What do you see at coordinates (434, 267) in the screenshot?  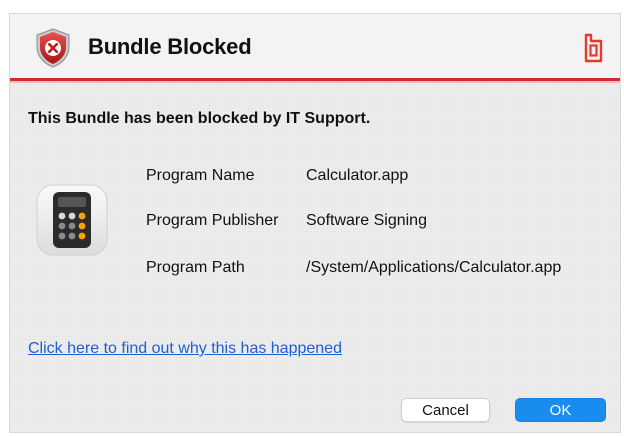 I see `program-path-value: /System/Applications/Calculator.app` at bounding box center [434, 267].